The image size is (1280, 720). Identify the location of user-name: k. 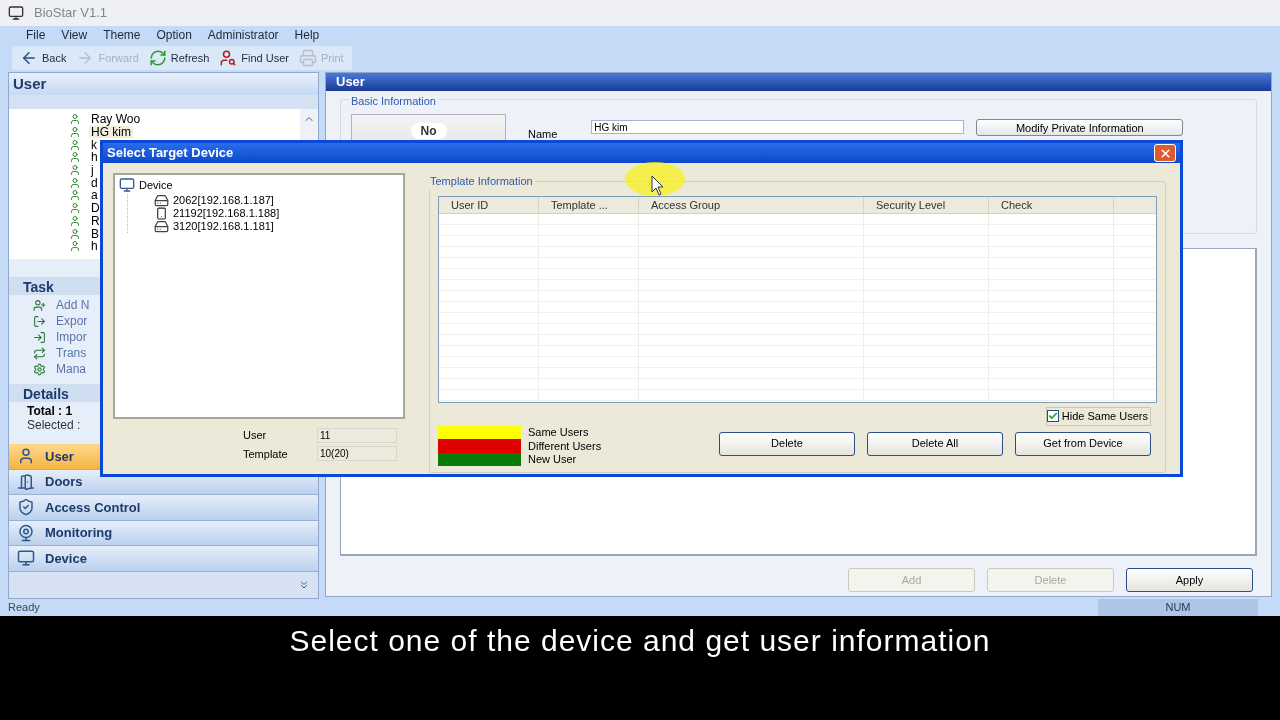
(94, 144).